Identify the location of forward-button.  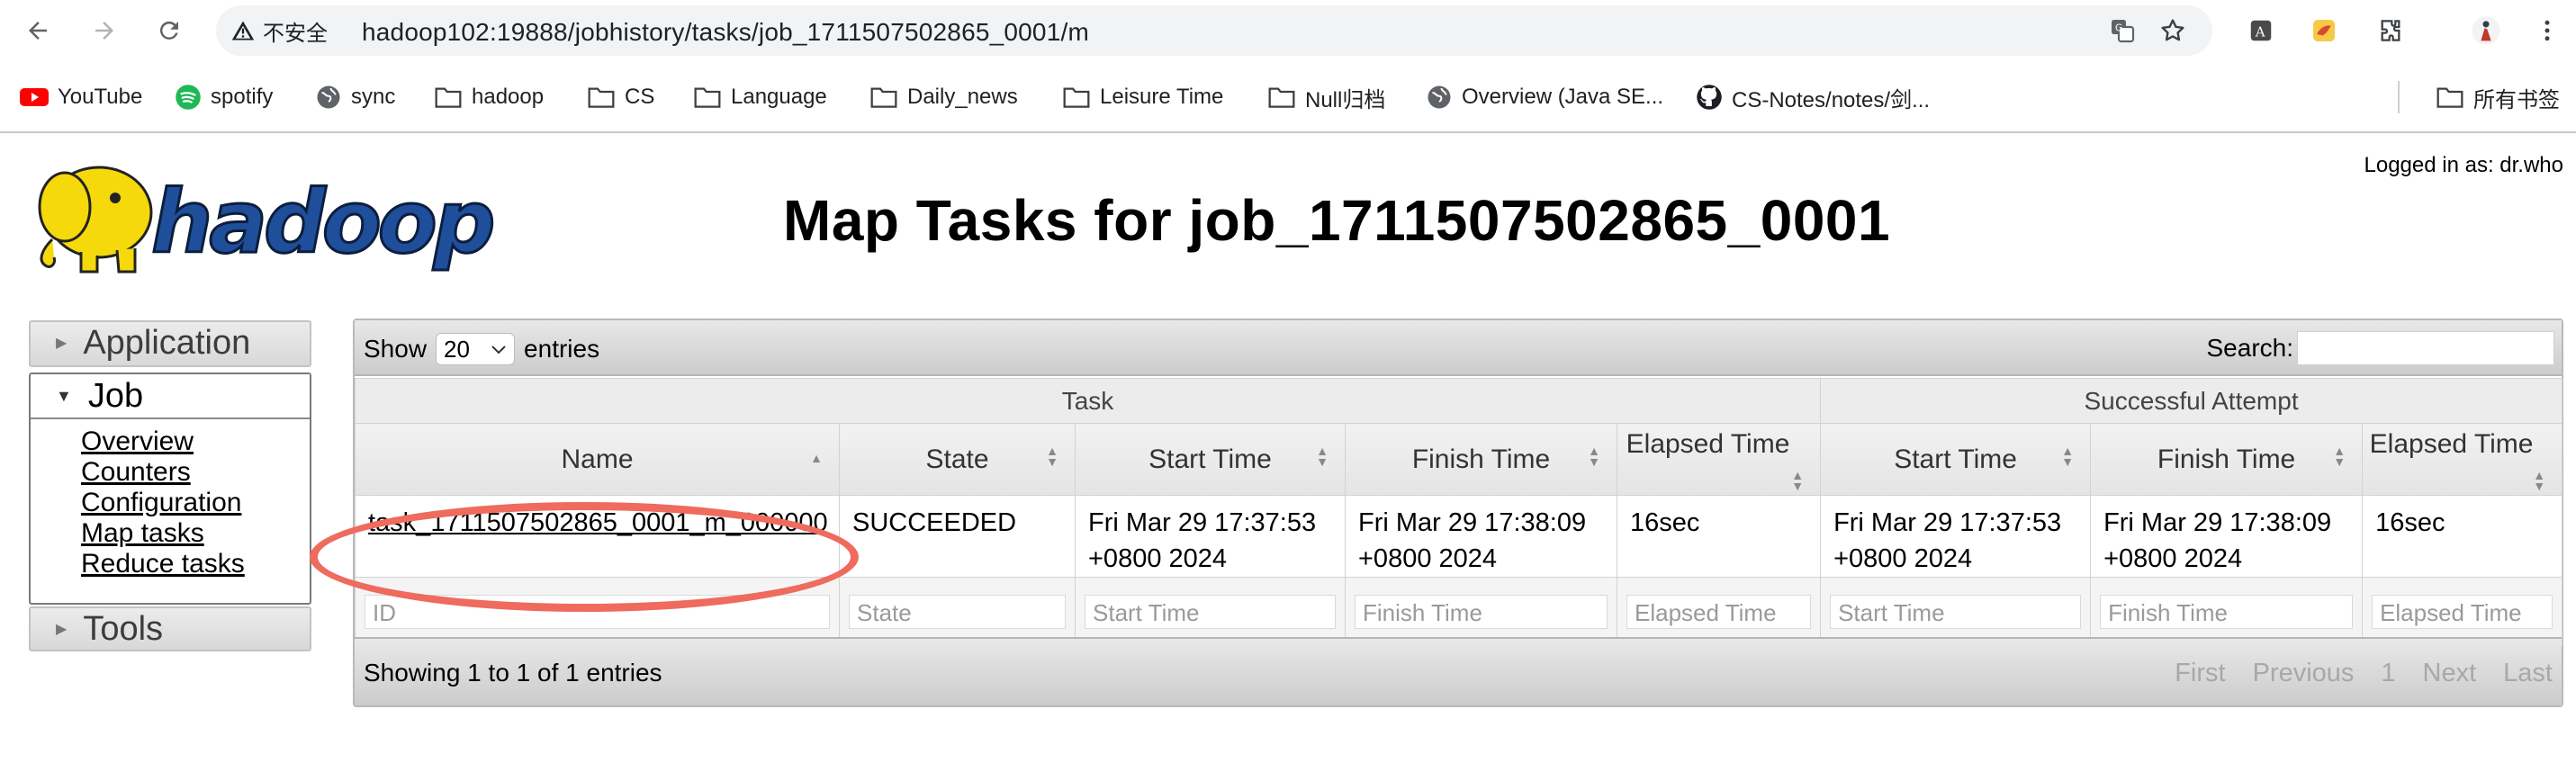
(104, 30).